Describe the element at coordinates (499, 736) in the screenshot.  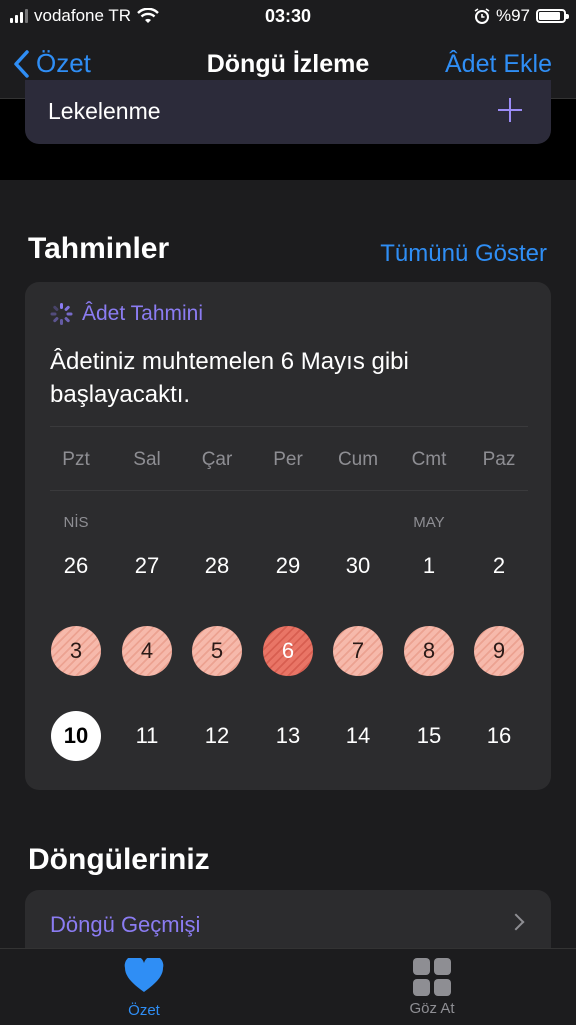
I see `calendar-day: 16` at that location.